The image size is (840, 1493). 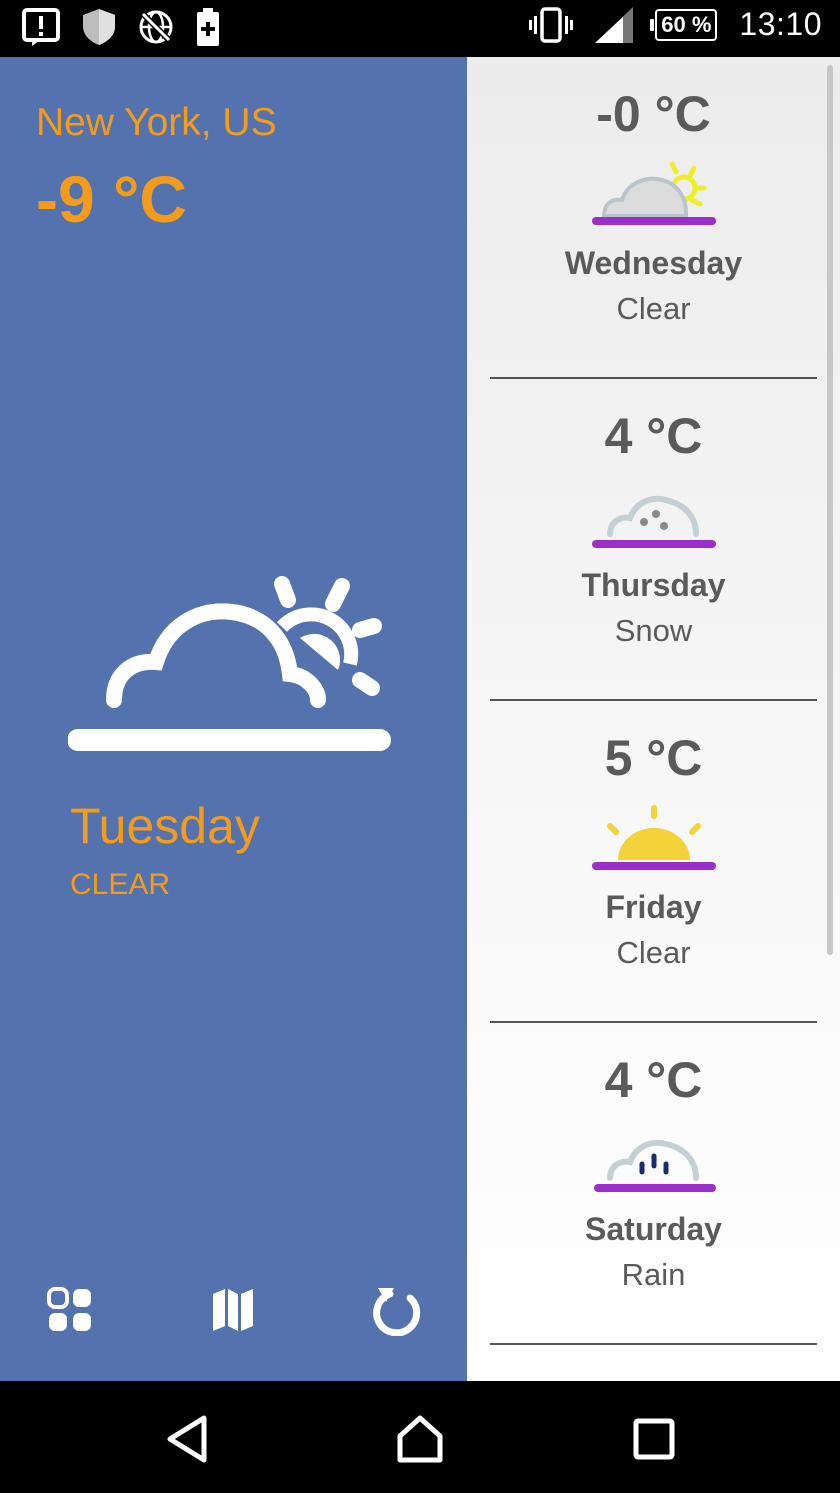 I want to click on forecast-item-friday: 5 °C Friday Clear, so click(x=653, y=862).